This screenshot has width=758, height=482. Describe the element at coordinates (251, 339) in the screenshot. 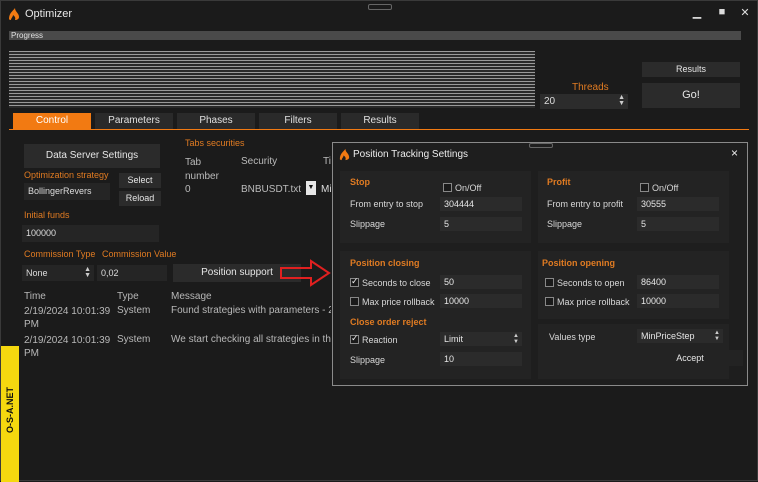

I see `log-row-message: We start checking all strategies in the` at that location.